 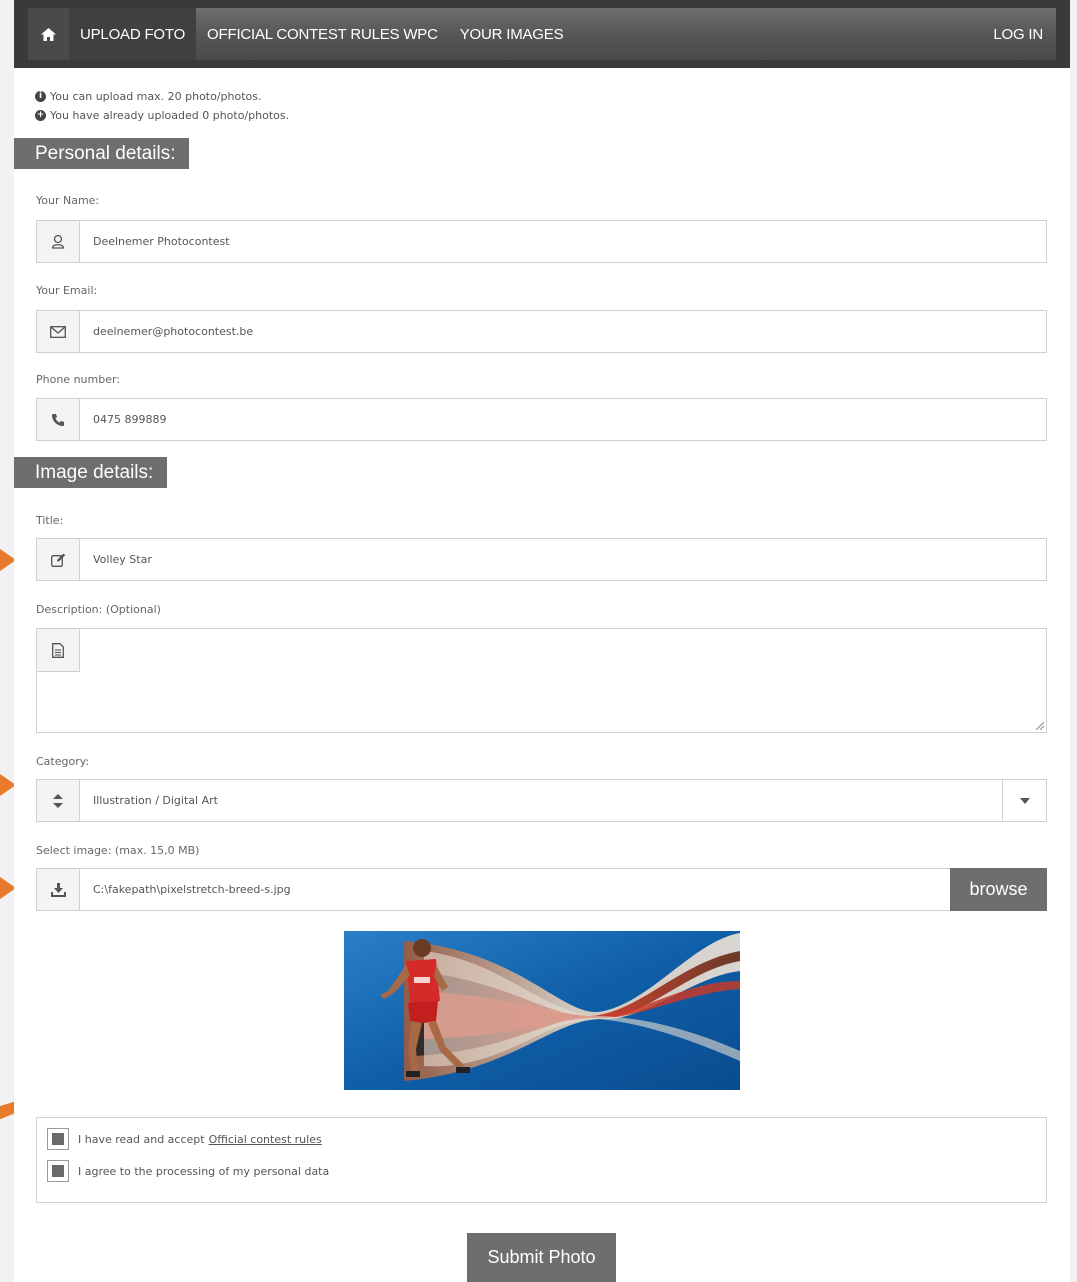 What do you see at coordinates (63, 761) in the screenshot?
I see `category-label: Category:` at bounding box center [63, 761].